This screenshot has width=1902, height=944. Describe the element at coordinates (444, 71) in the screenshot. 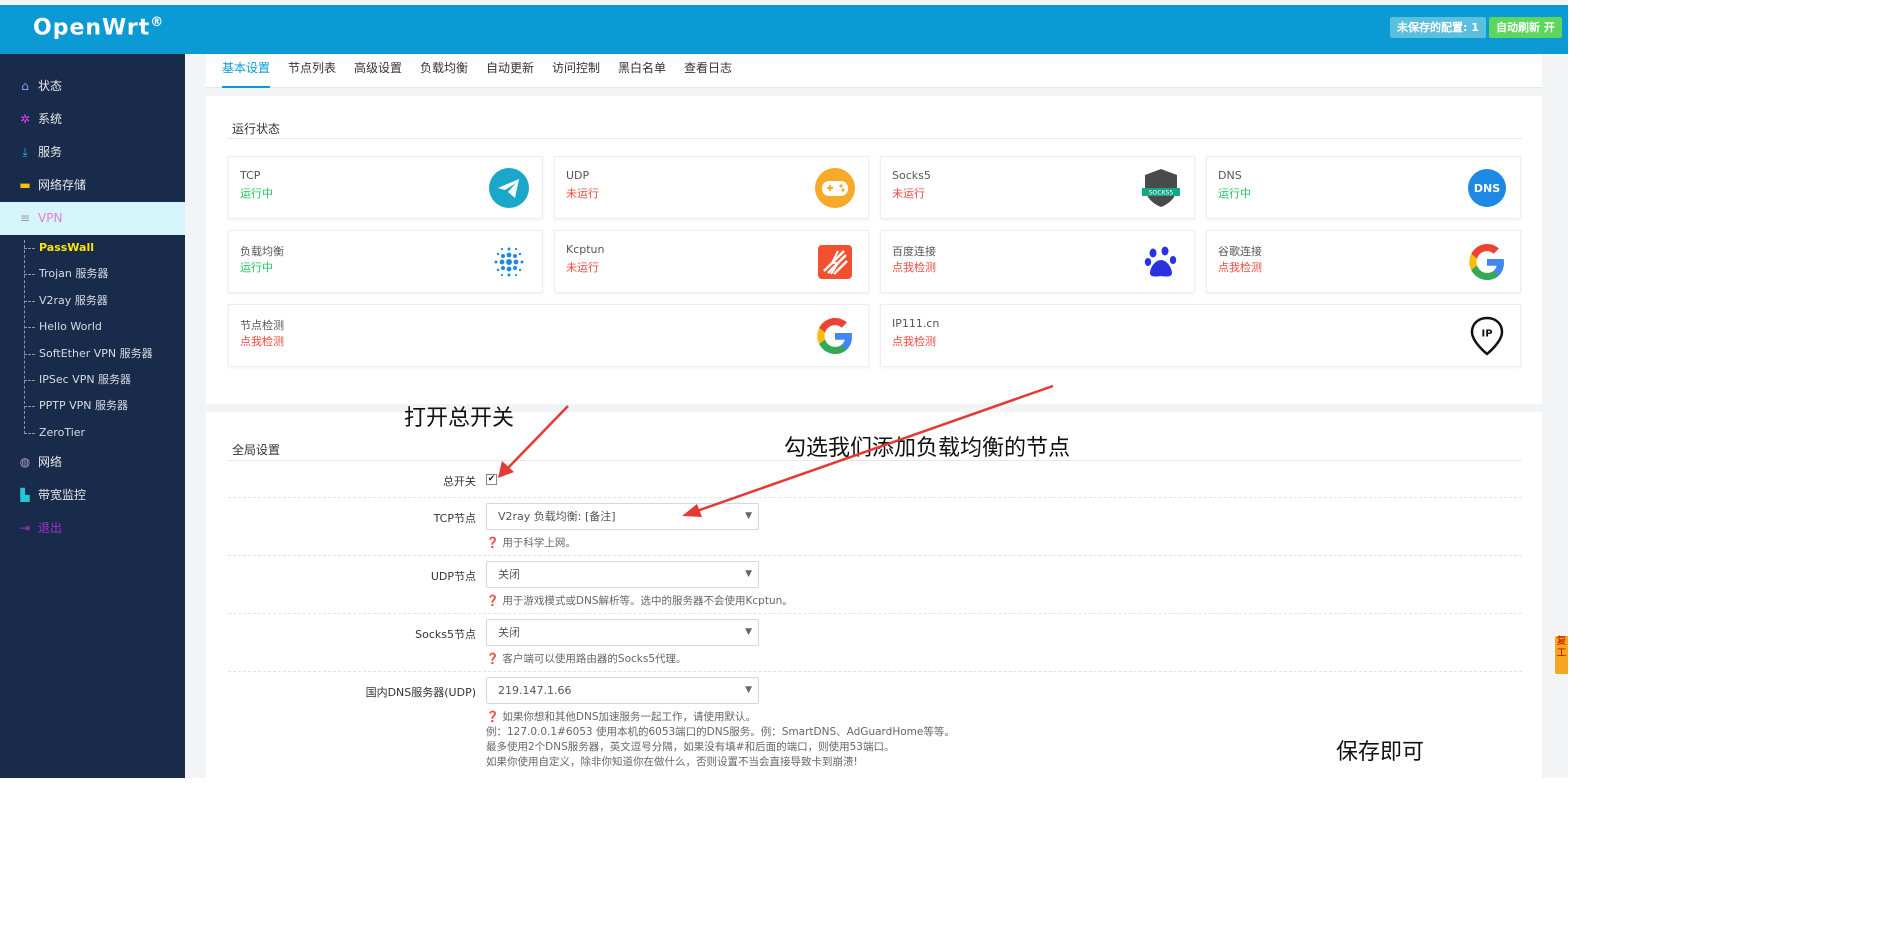

I see `tab-load-balance: 负载均衡` at that location.